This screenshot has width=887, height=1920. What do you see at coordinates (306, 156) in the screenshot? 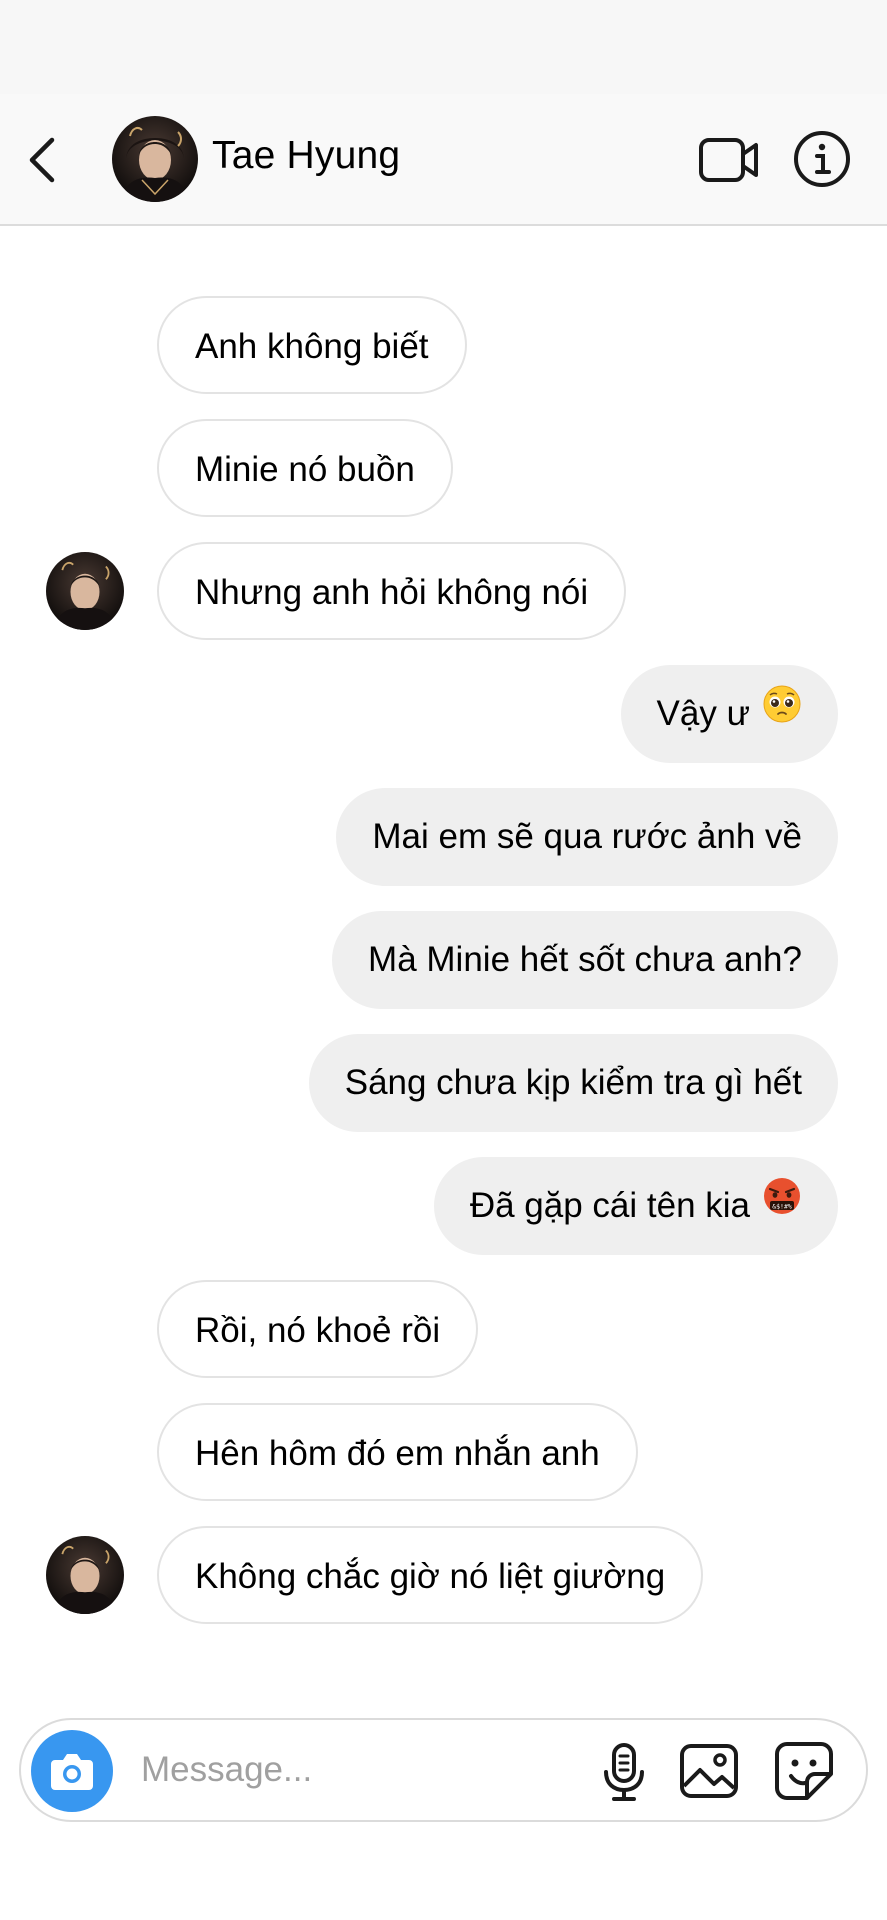
I see `contact-name: Tae Hyung` at bounding box center [306, 156].